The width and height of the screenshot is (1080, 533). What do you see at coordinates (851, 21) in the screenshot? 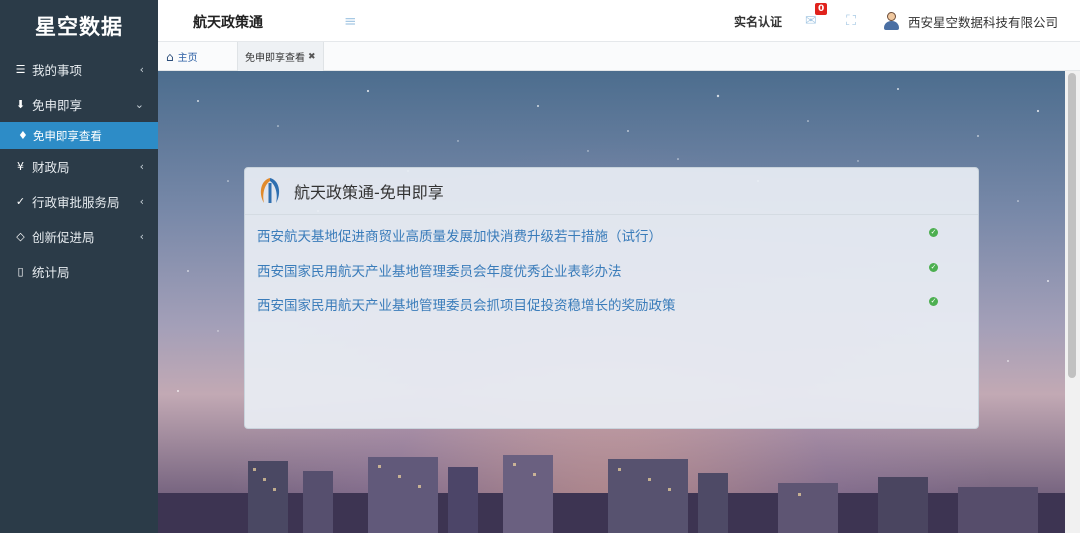
I see `fullscreen-icon: ⛶` at bounding box center [851, 21].